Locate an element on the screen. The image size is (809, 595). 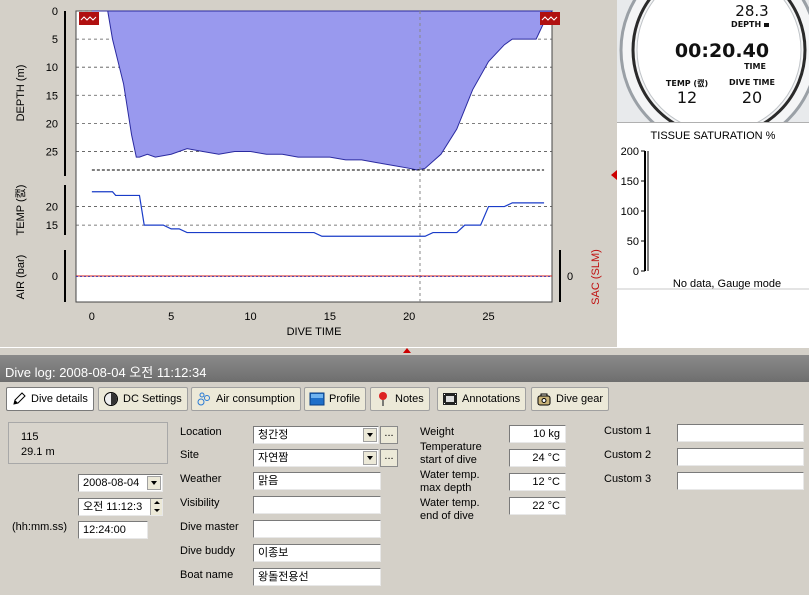
tab-profile: Profile is located at coordinates (335, 399).